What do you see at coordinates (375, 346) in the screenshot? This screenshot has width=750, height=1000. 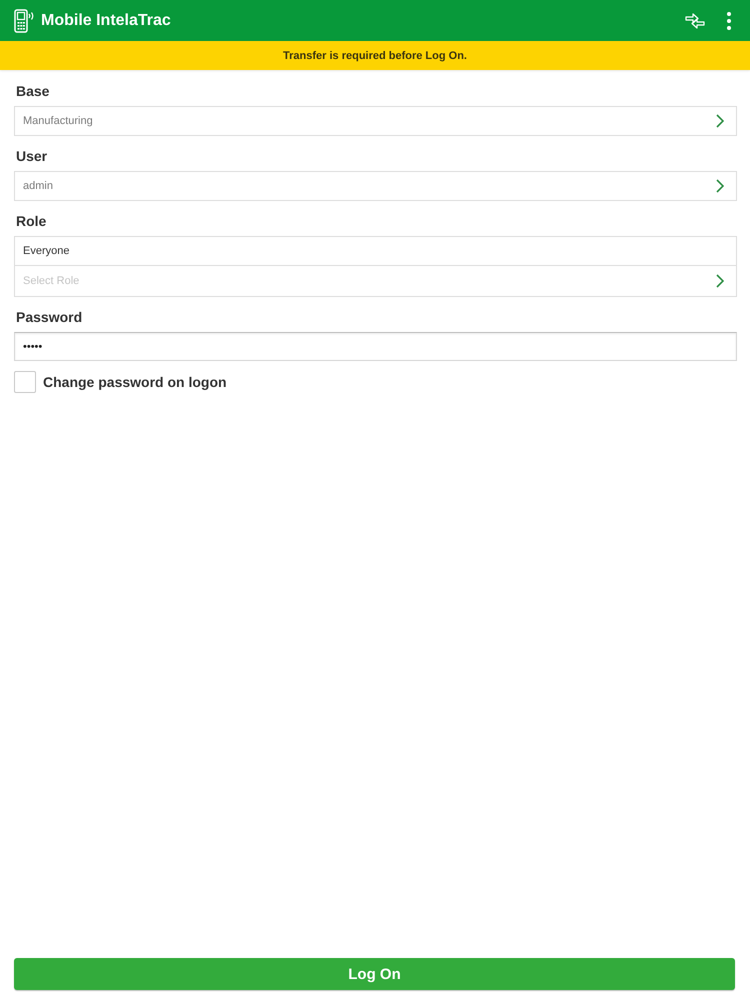 I see `password-field: •••••` at bounding box center [375, 346].